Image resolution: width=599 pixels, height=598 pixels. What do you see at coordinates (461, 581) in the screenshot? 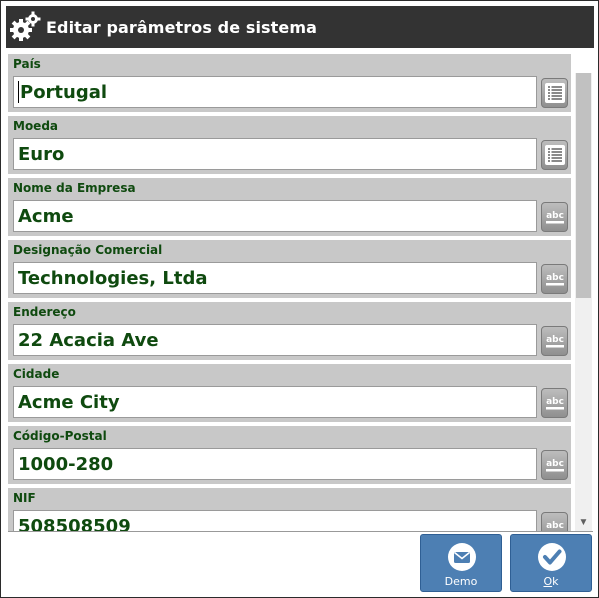
I see `demo-button-label: Demo` at bounding box center [461, 581].